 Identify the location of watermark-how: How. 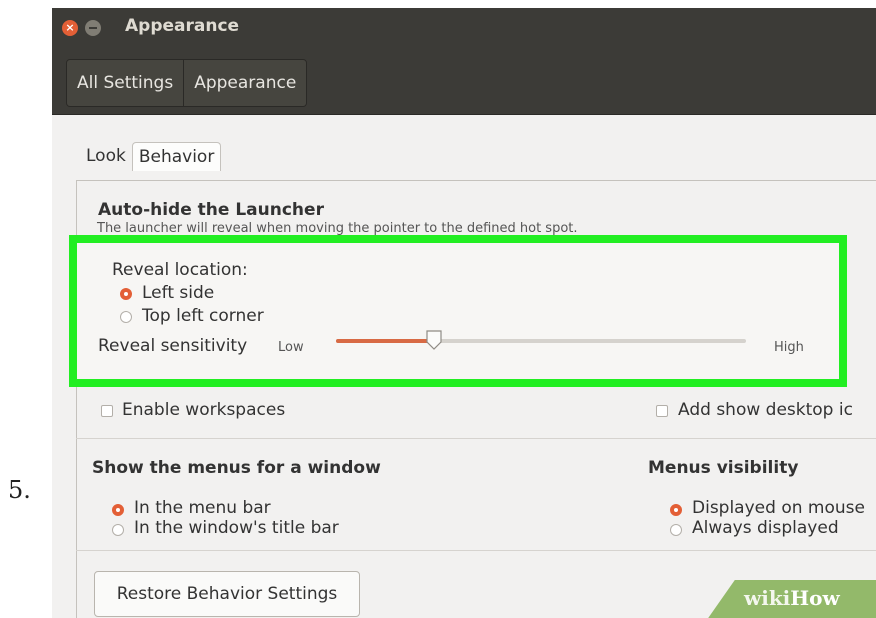
(815, 598).